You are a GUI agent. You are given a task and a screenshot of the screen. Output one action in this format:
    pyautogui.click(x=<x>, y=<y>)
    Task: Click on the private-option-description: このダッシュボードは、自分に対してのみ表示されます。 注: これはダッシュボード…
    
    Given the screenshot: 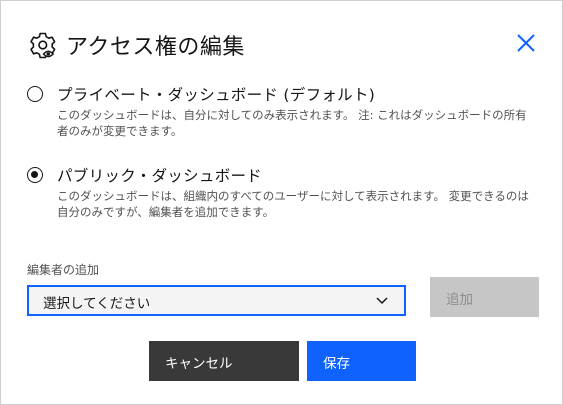 What is the action you would take?
    pyautogui.click(x=292, y=123)
    